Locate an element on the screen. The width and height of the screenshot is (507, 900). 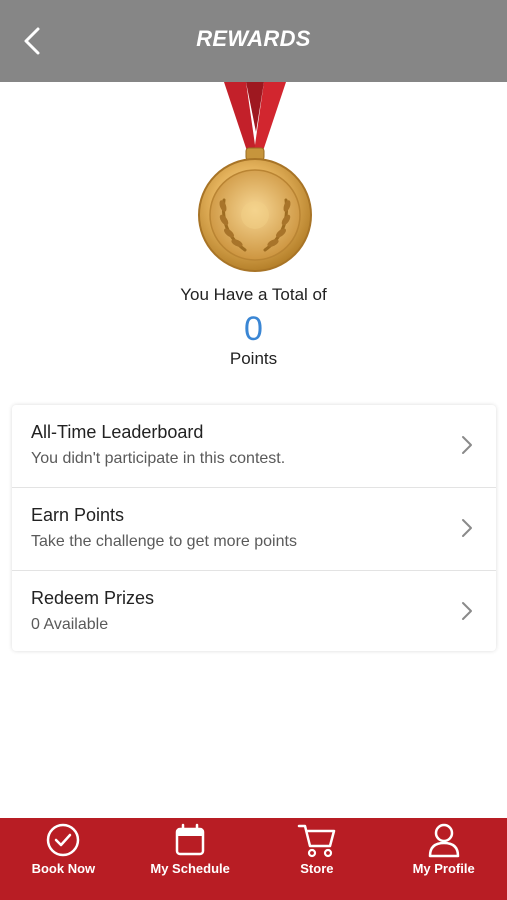
points-unit-label: Points is located at coordinates (253, 358).